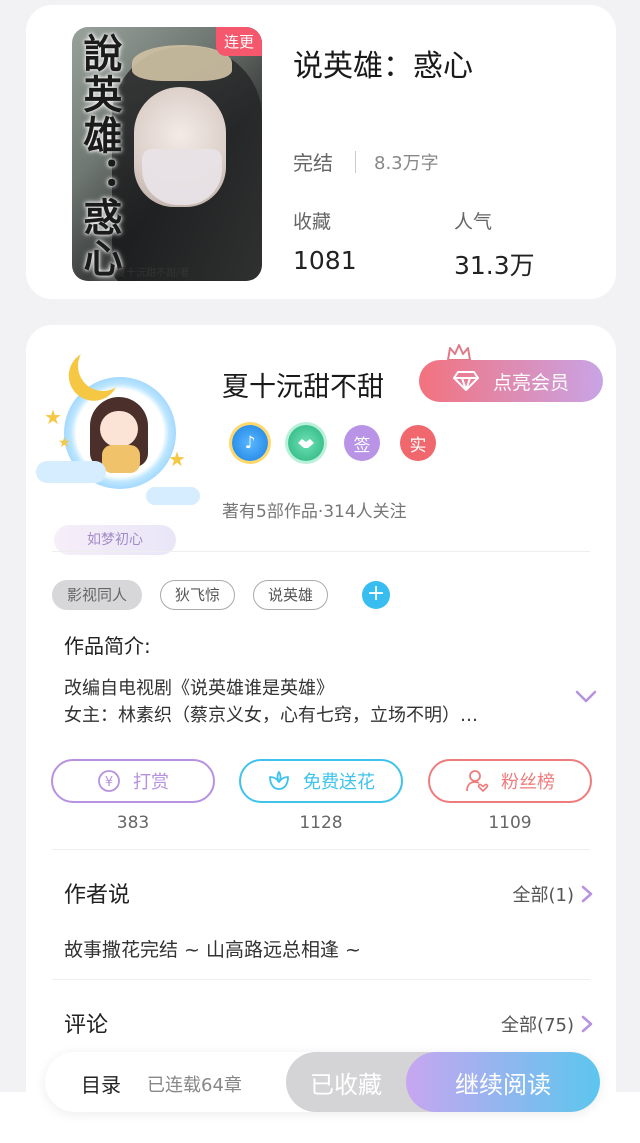 The height and width of the screenshot is (1143, 640). Describe the element at coordinates (339, 782) in the screenshot. I see `send-flower-label: 免费送花` at that location.